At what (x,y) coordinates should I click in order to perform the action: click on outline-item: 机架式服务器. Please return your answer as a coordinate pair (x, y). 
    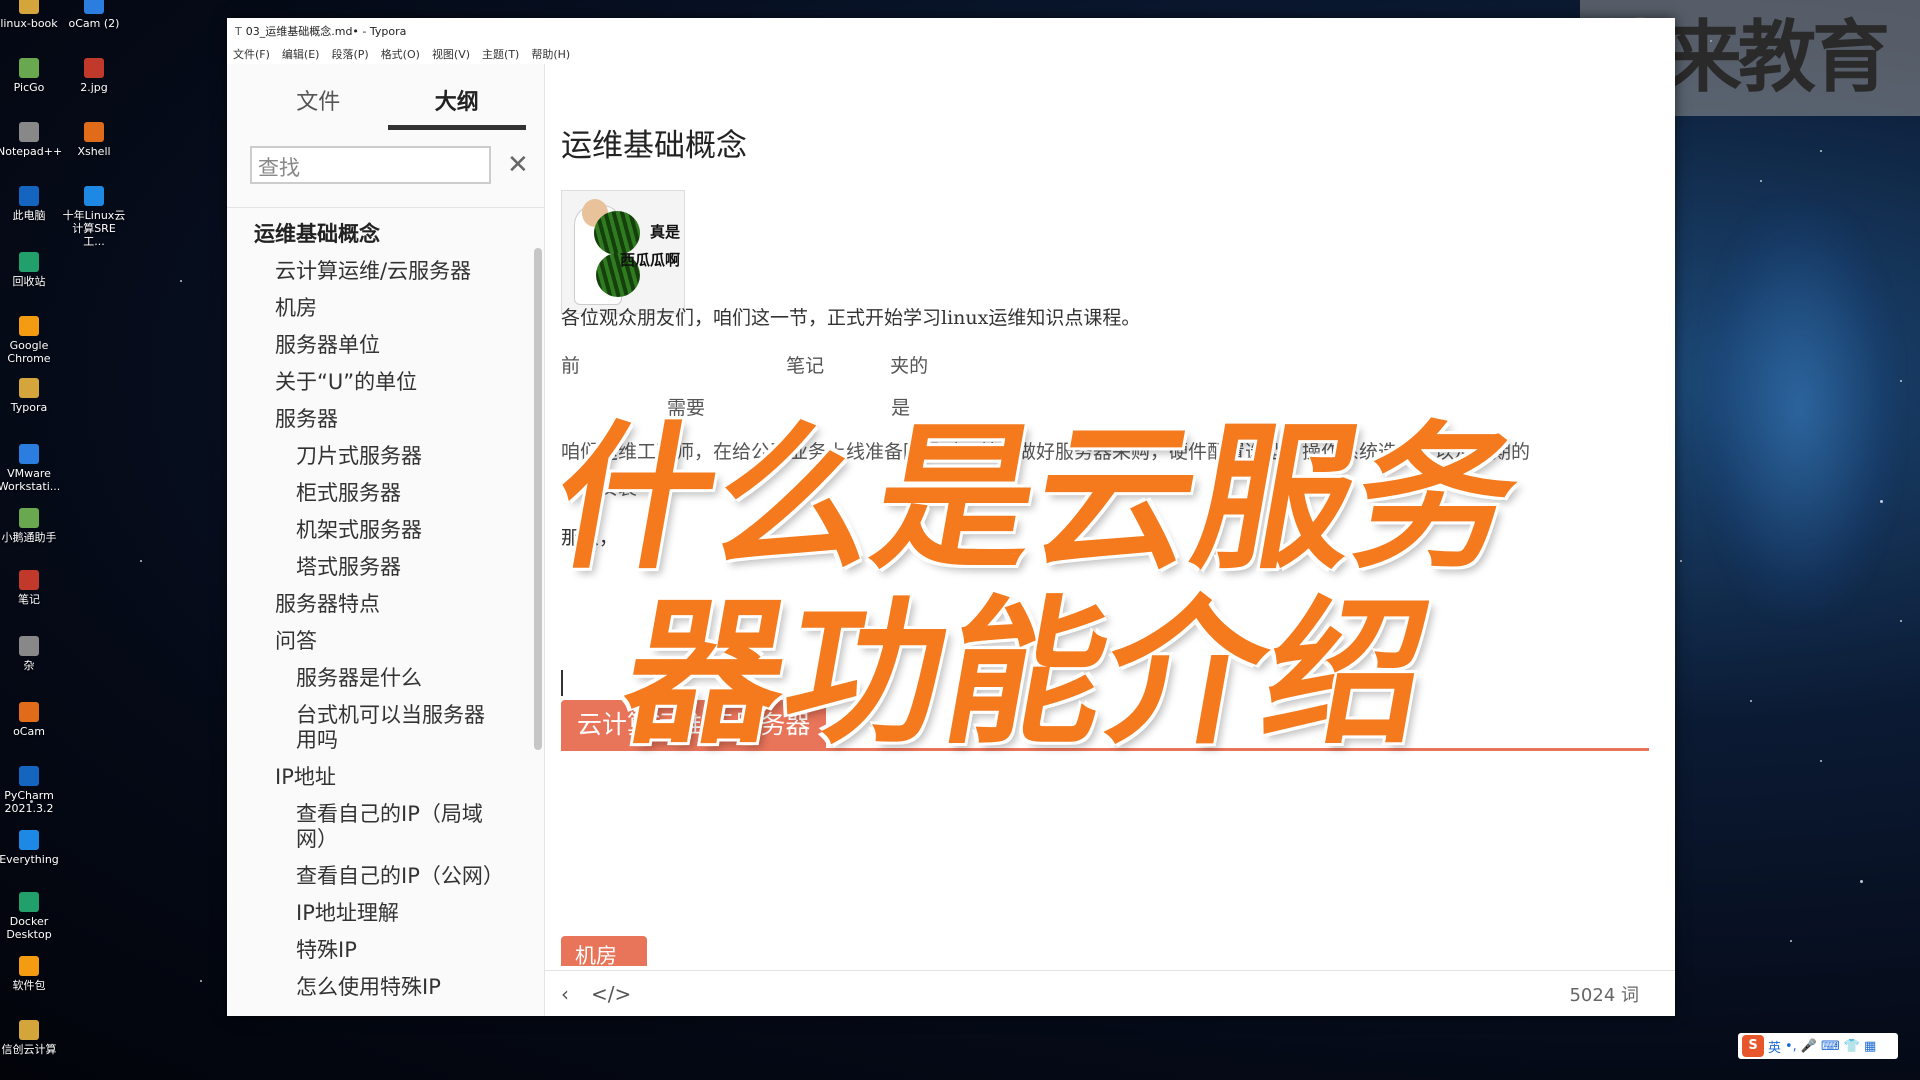
    Looking at the image, I should click on (385, 536).